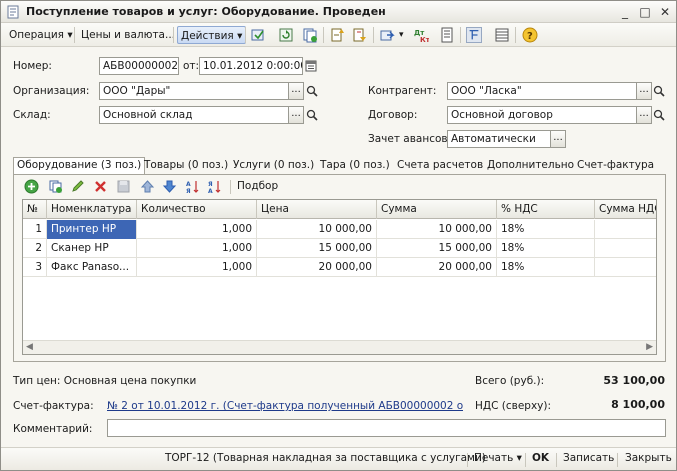 The height and width of the screenshot is (471, 677). I want to click on scroll-right-icon: ▶, so click(649, 347).